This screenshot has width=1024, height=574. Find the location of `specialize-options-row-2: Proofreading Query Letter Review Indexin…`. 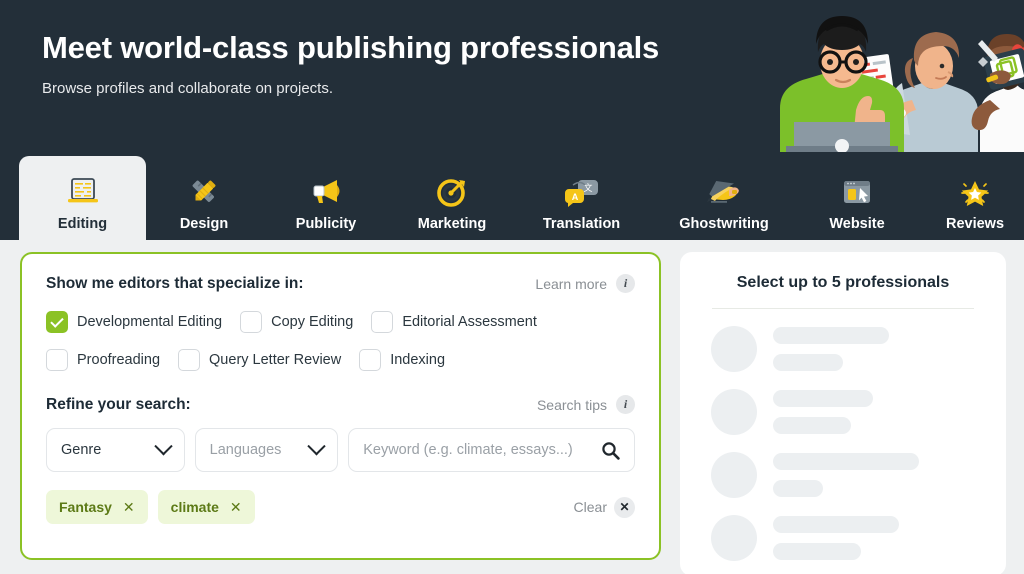

specialize-options-row-2: Proofreading Query Letter Review Indexin… is located at coordinates (340, 360).